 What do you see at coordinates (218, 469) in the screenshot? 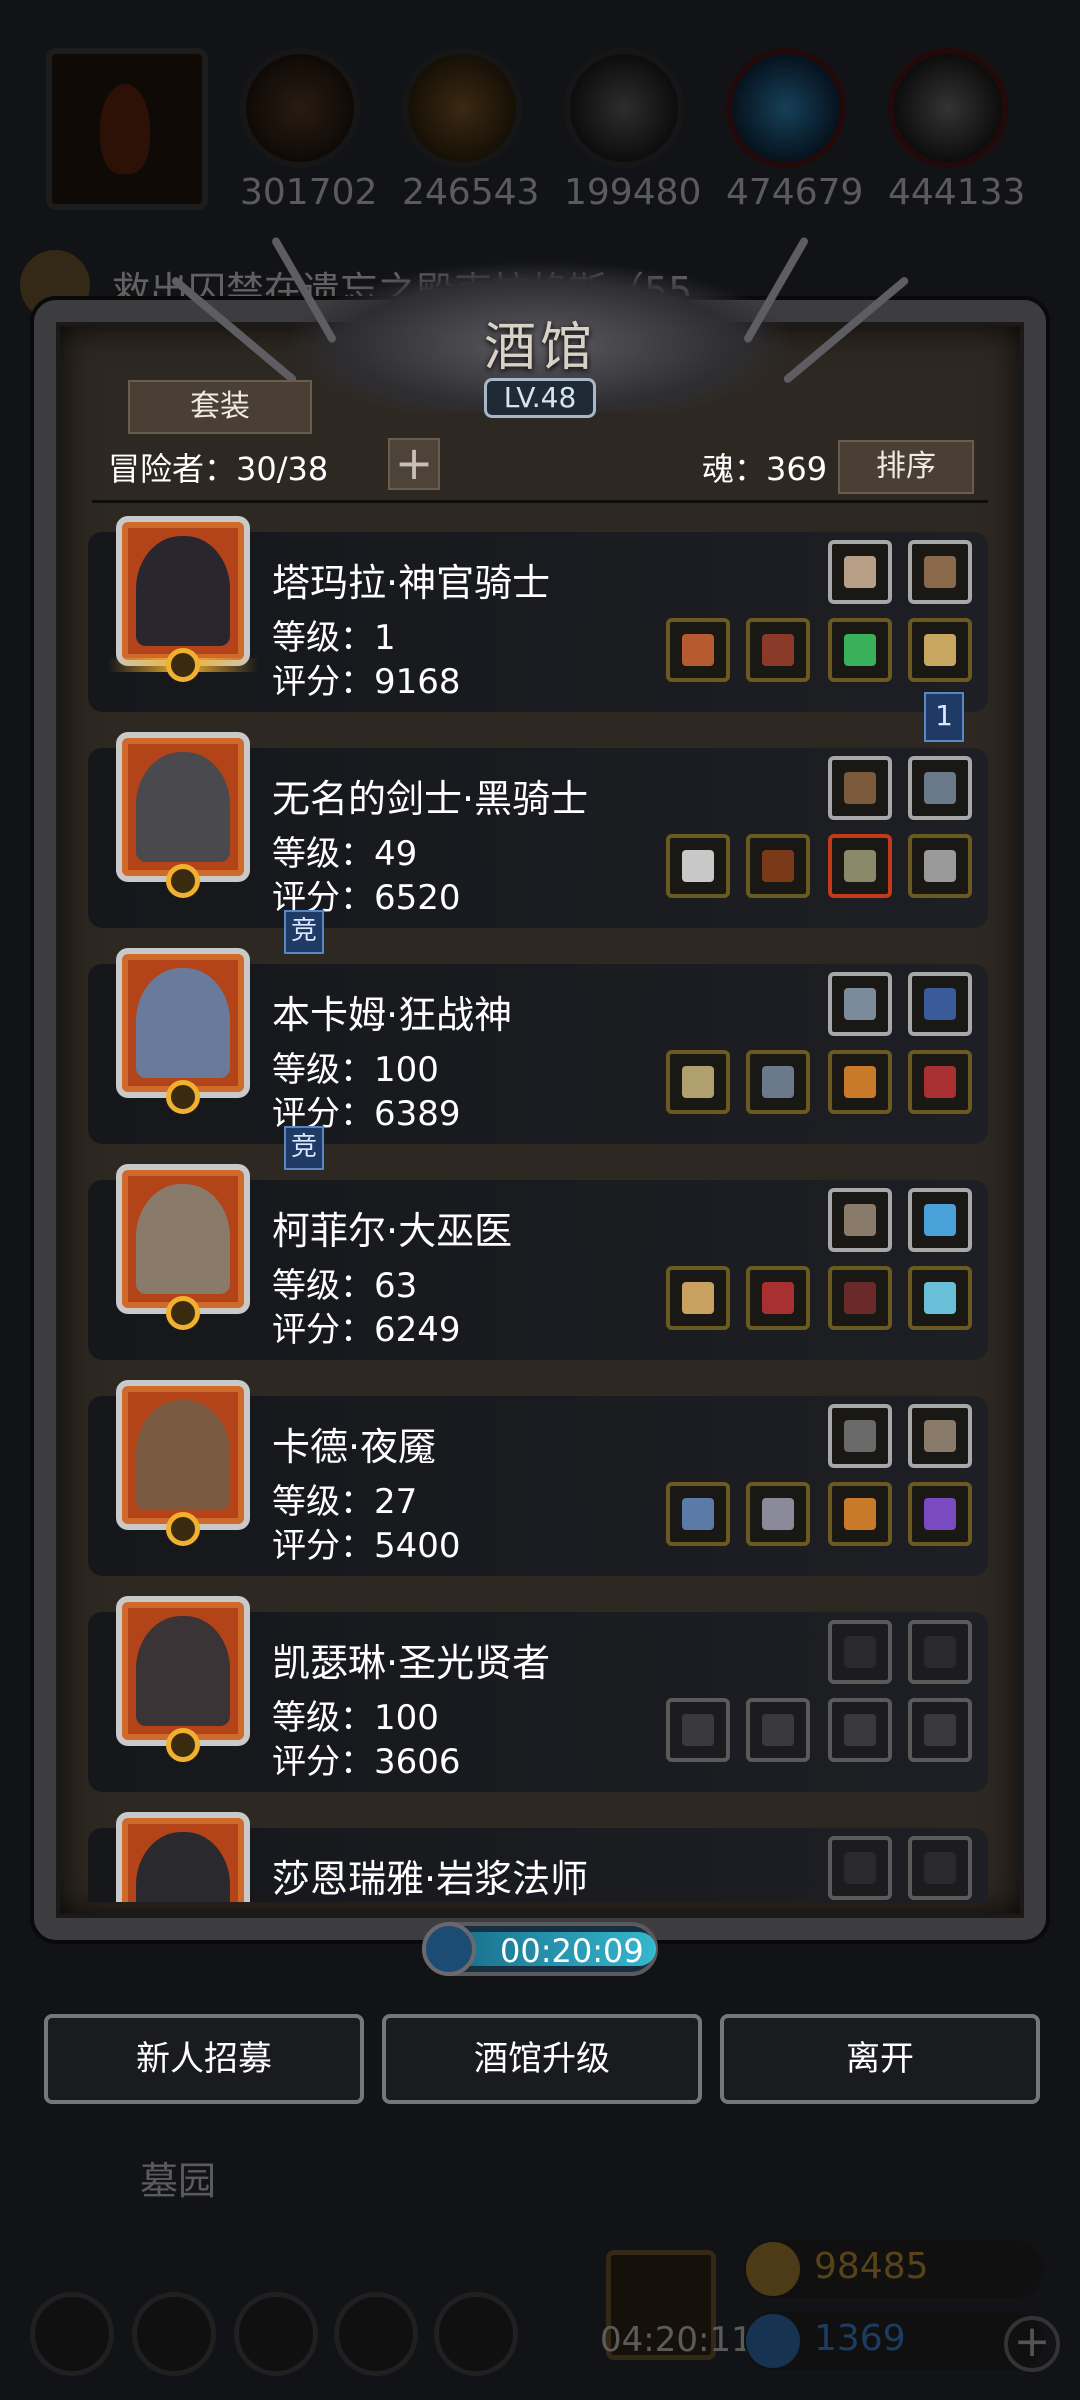
I see `adventurer-count: 冒险者：30/38` at bounding box center [218, 469].